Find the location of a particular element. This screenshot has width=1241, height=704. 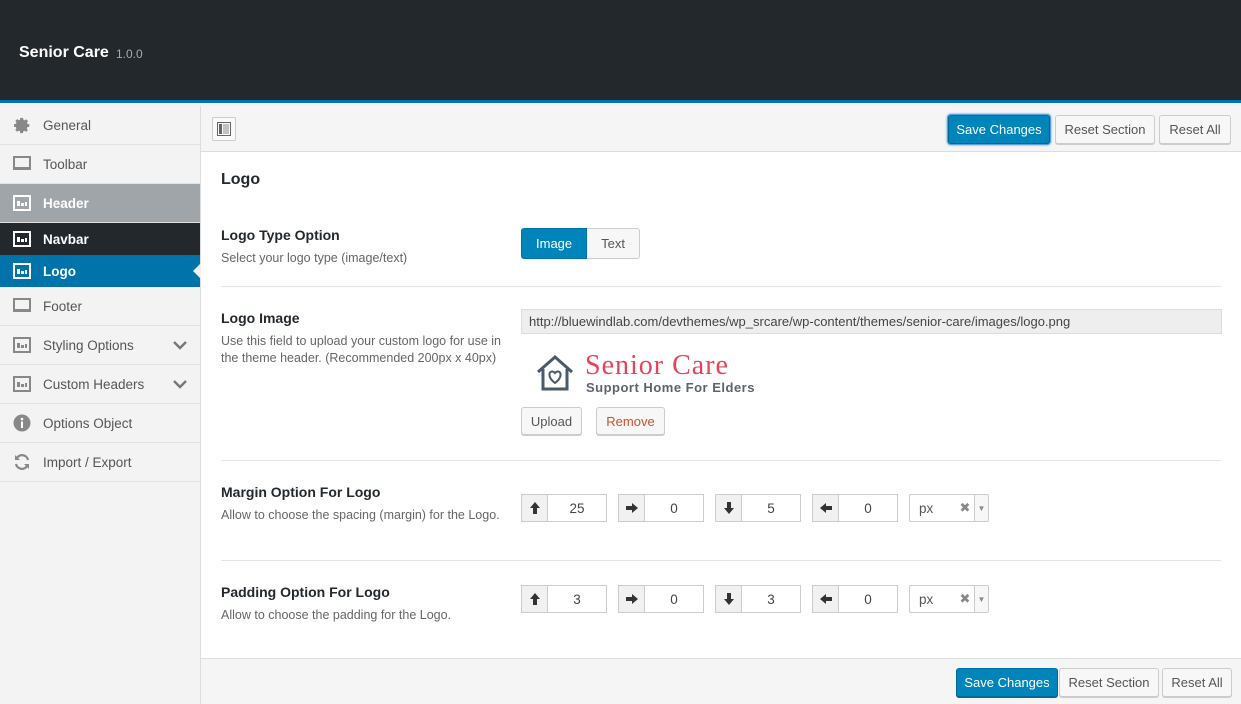

margin-right-field: 0 is located at coordinates (661, 508).